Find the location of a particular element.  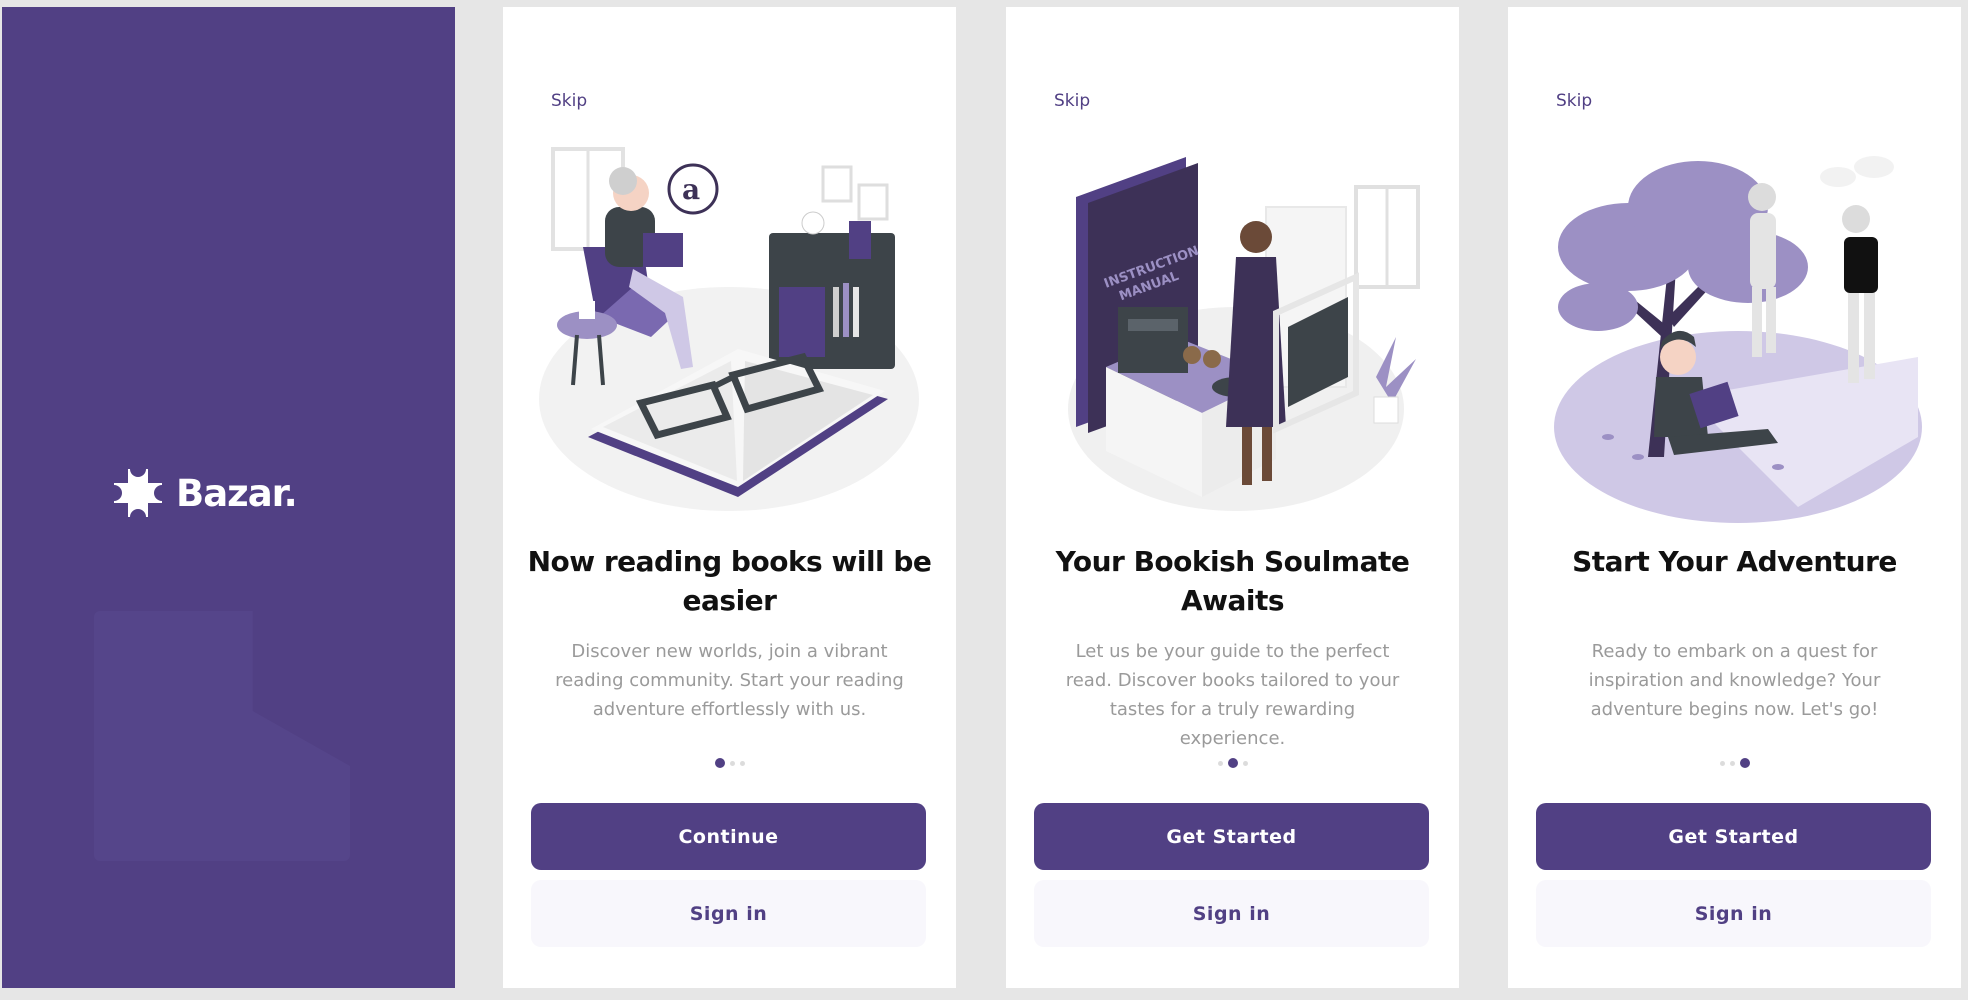

onboarding-title: Your Bookish Soulmate Awaits is located at coordinates (1232, 581).